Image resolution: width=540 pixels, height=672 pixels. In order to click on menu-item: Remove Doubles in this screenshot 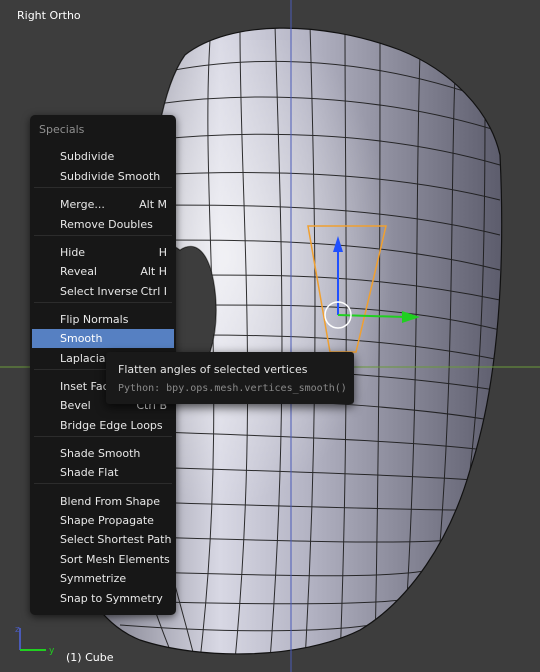, I will do `click(103, 224)`.